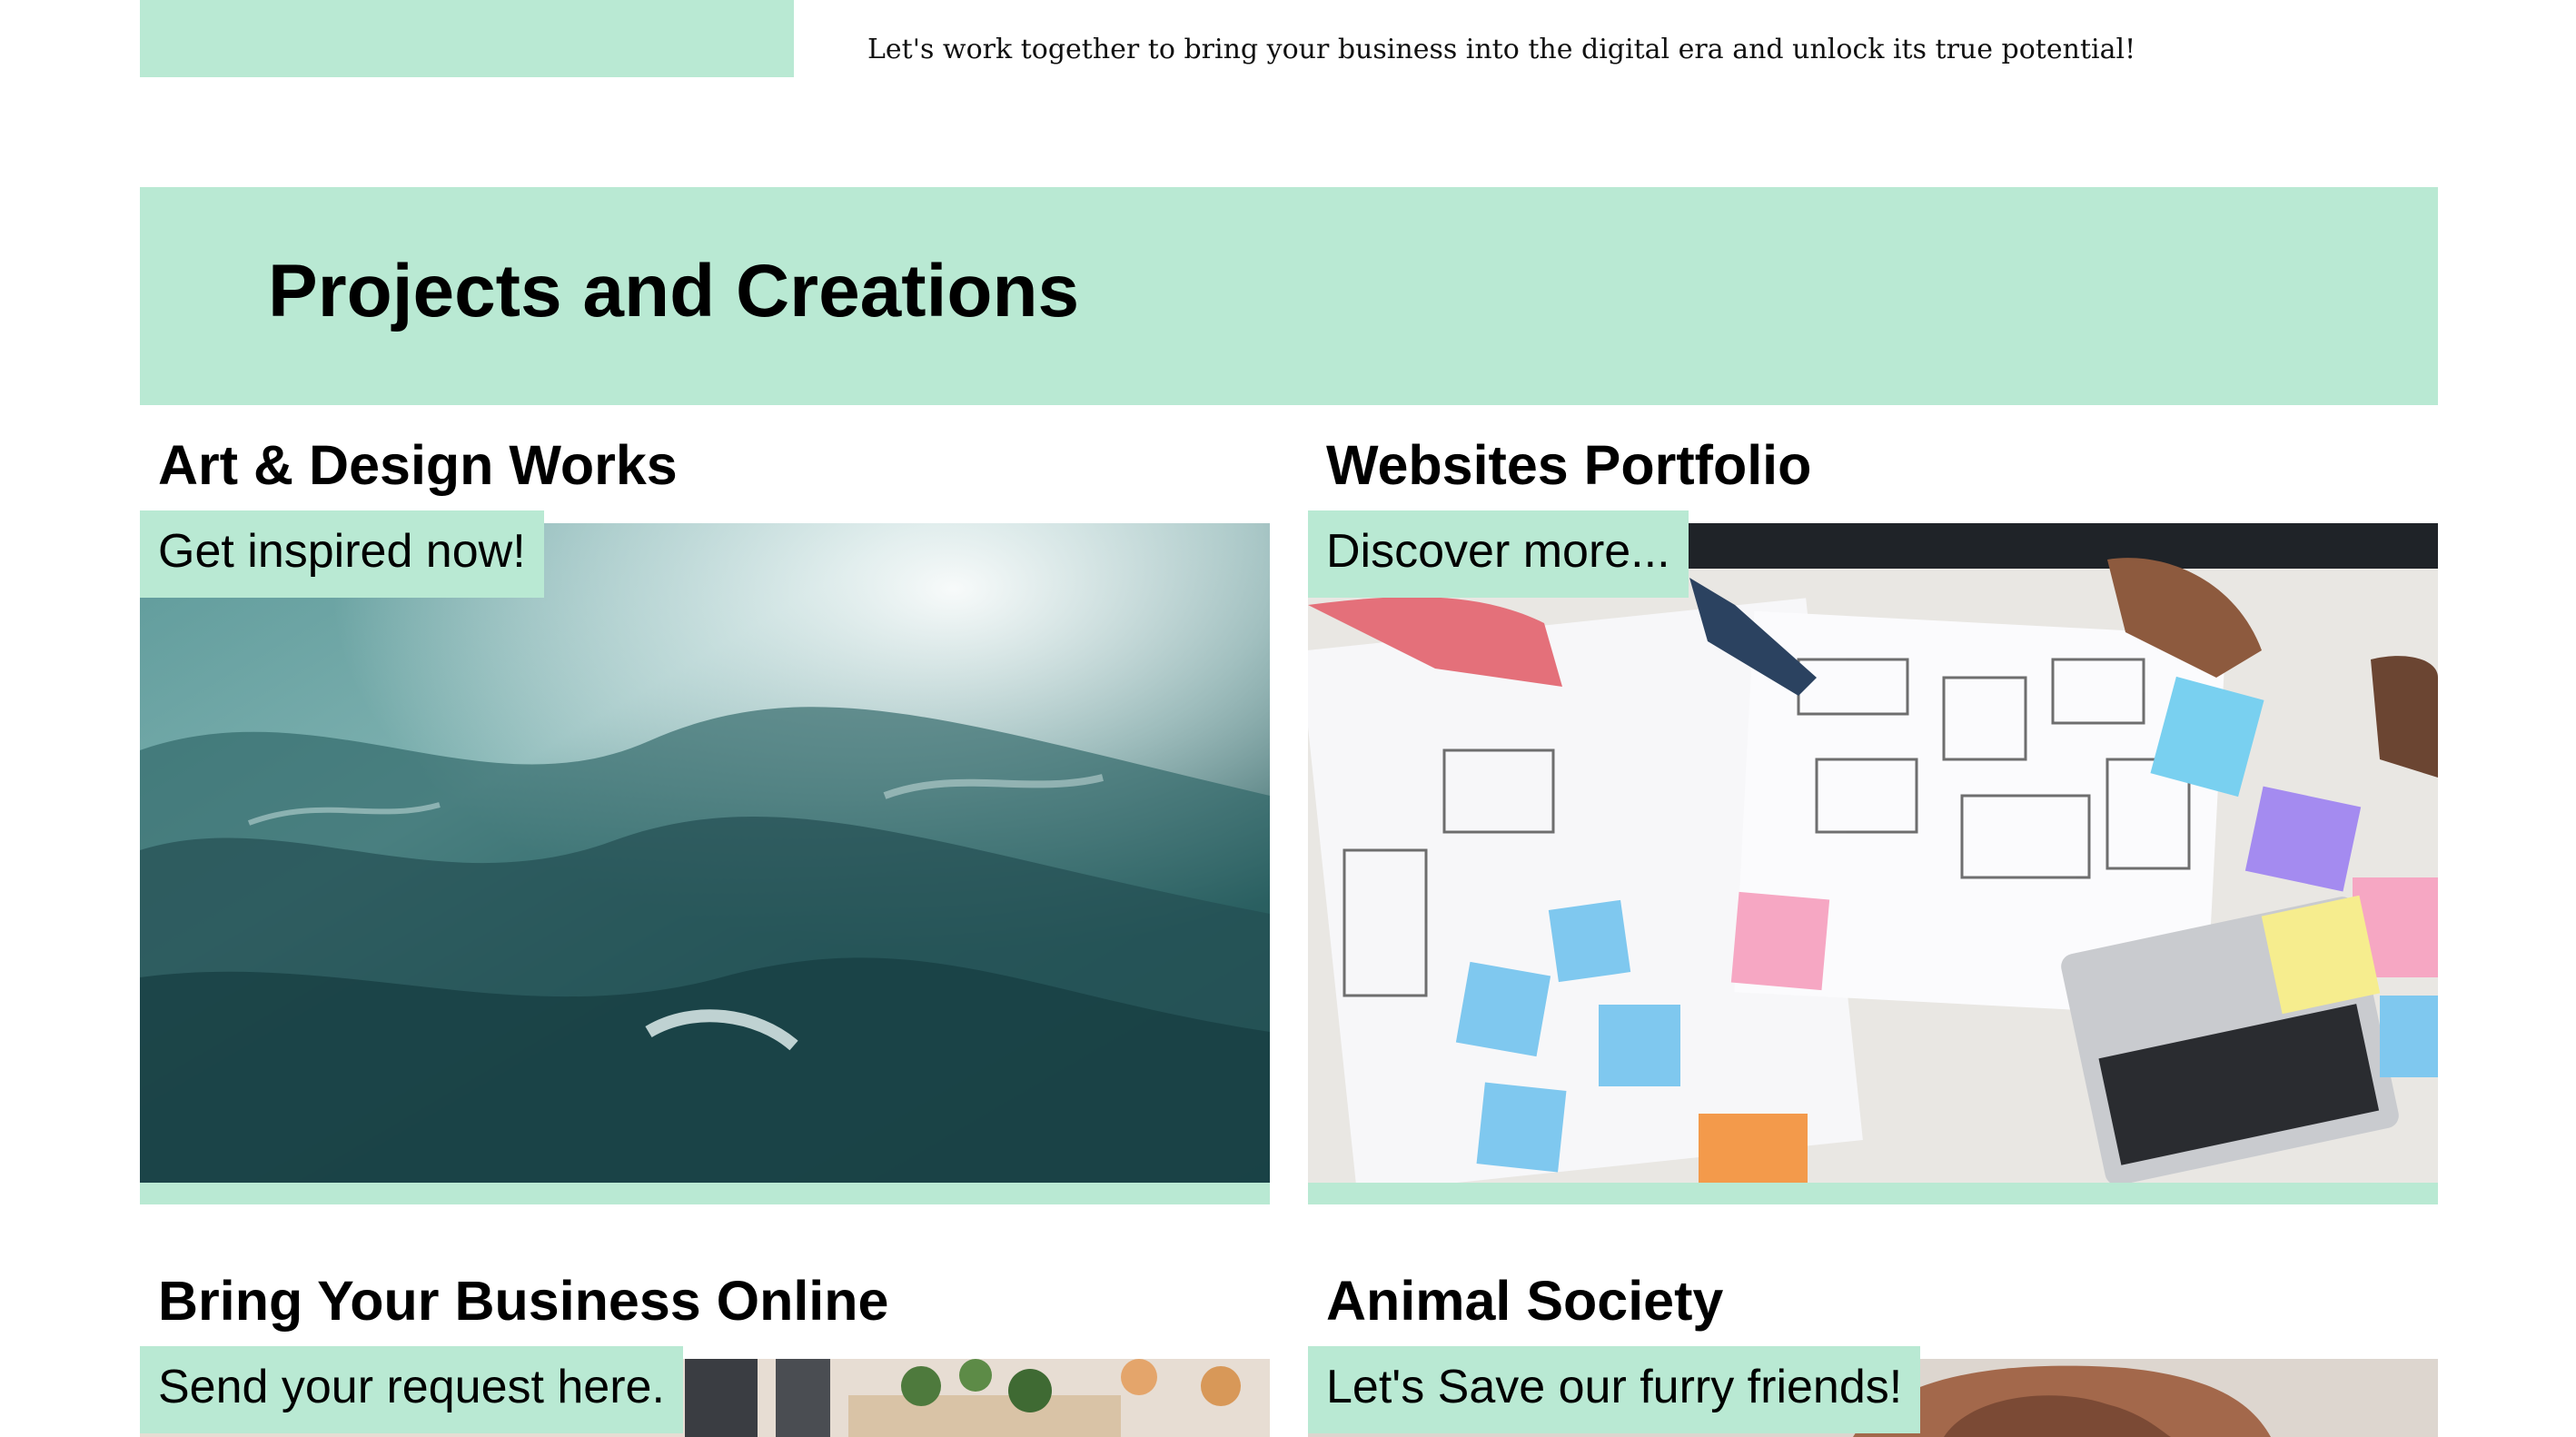 This screenshot has width=2576, height=1437. What do you see at coordinates (523, 1301) in the screenshot?
I see `card-title: Bring Your Business Online` at bounding box center [523, 1301].